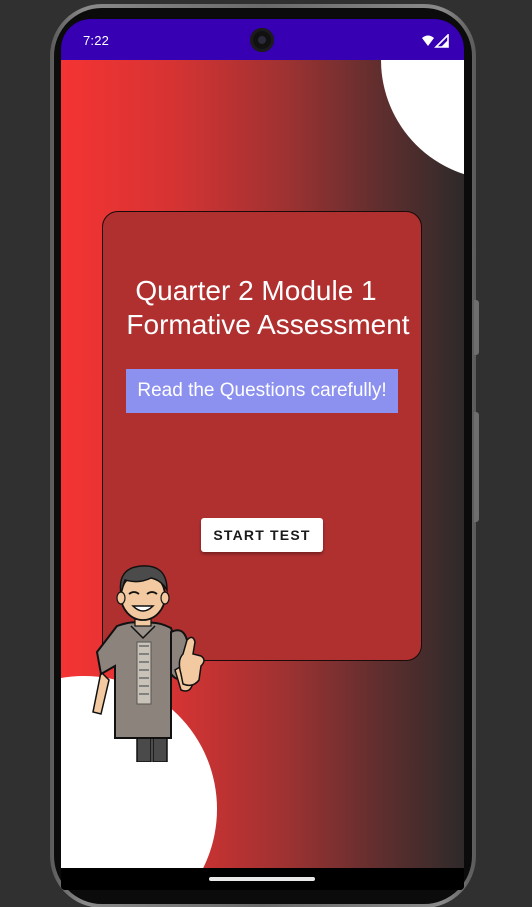  What do you see at coordinates (148, 663) in the screenshot?
I see `thumbs-up-boy-illustration` at bounding box center [148, 663].